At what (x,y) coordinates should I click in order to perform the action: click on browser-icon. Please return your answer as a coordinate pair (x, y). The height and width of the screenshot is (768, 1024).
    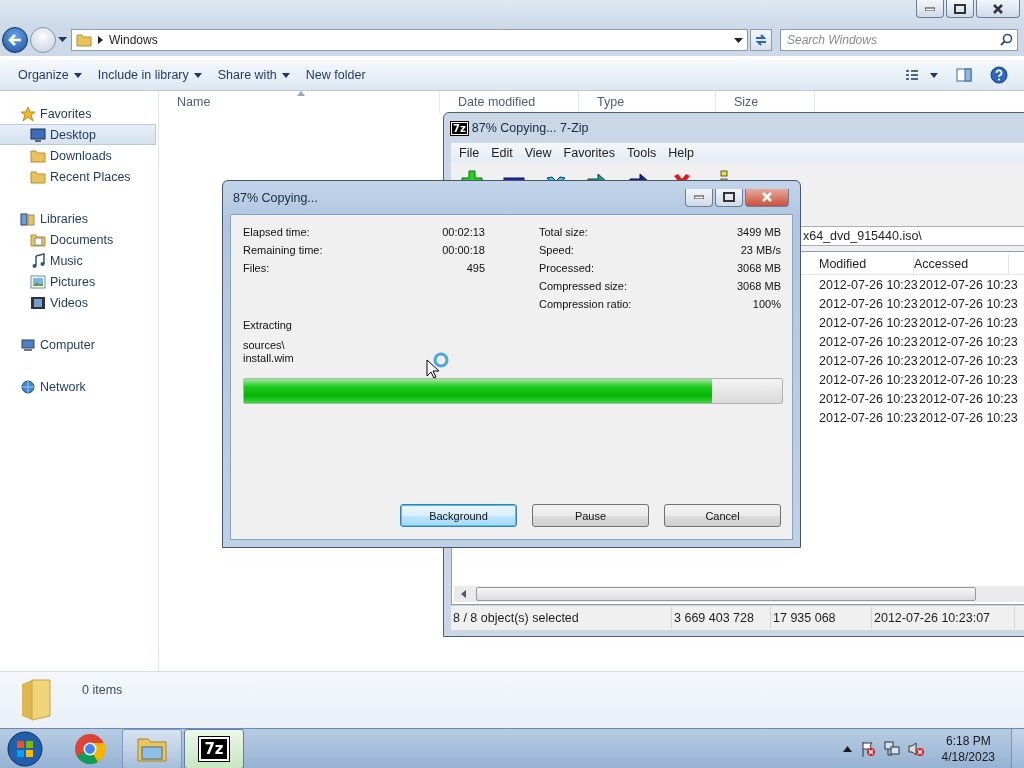
    Looking at the image, I should click on (90, 749).